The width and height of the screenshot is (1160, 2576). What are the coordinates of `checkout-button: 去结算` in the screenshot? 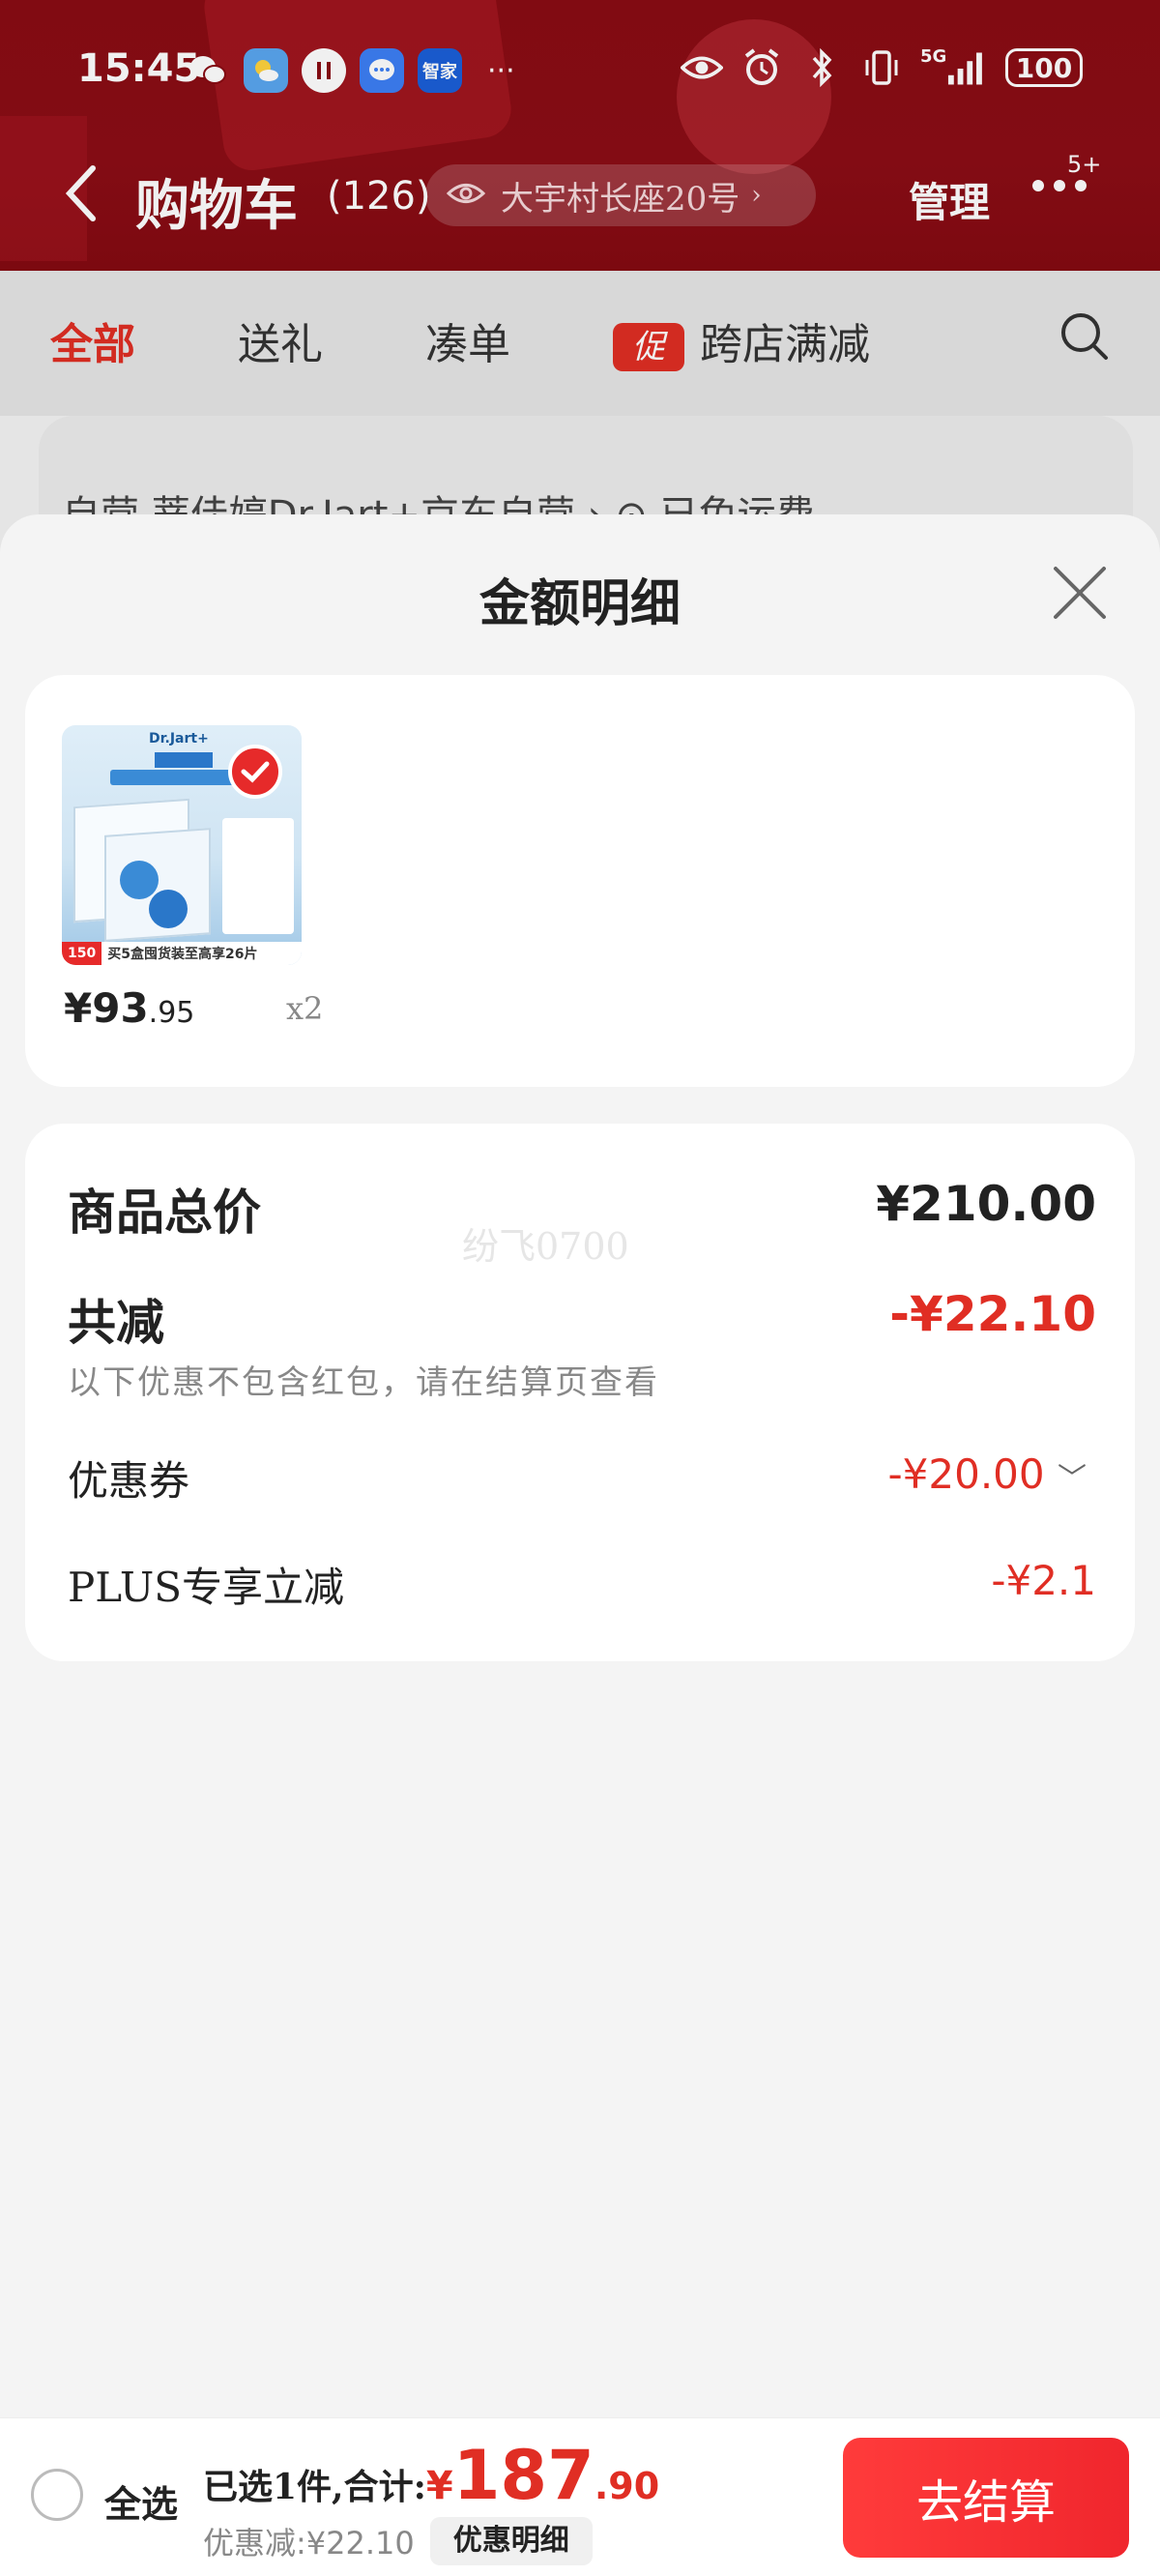 It's located at (986, 2498).